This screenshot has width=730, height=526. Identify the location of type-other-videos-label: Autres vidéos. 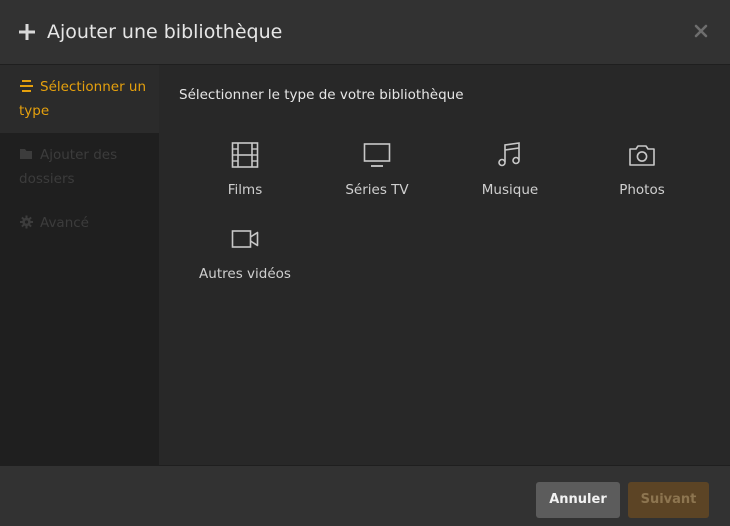
(245, 274).